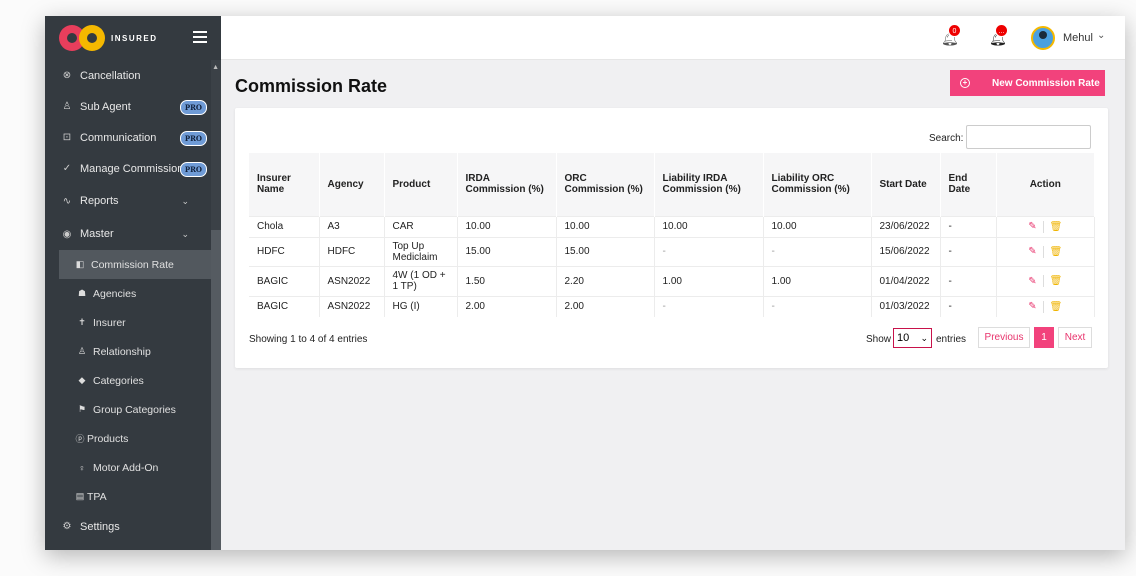 The height and width of the screenshot is (576, 1136). What do you see at coordinates (108, 38) in the screenshot?
I see `logo: INSURED` at bounding box center [108, 38].